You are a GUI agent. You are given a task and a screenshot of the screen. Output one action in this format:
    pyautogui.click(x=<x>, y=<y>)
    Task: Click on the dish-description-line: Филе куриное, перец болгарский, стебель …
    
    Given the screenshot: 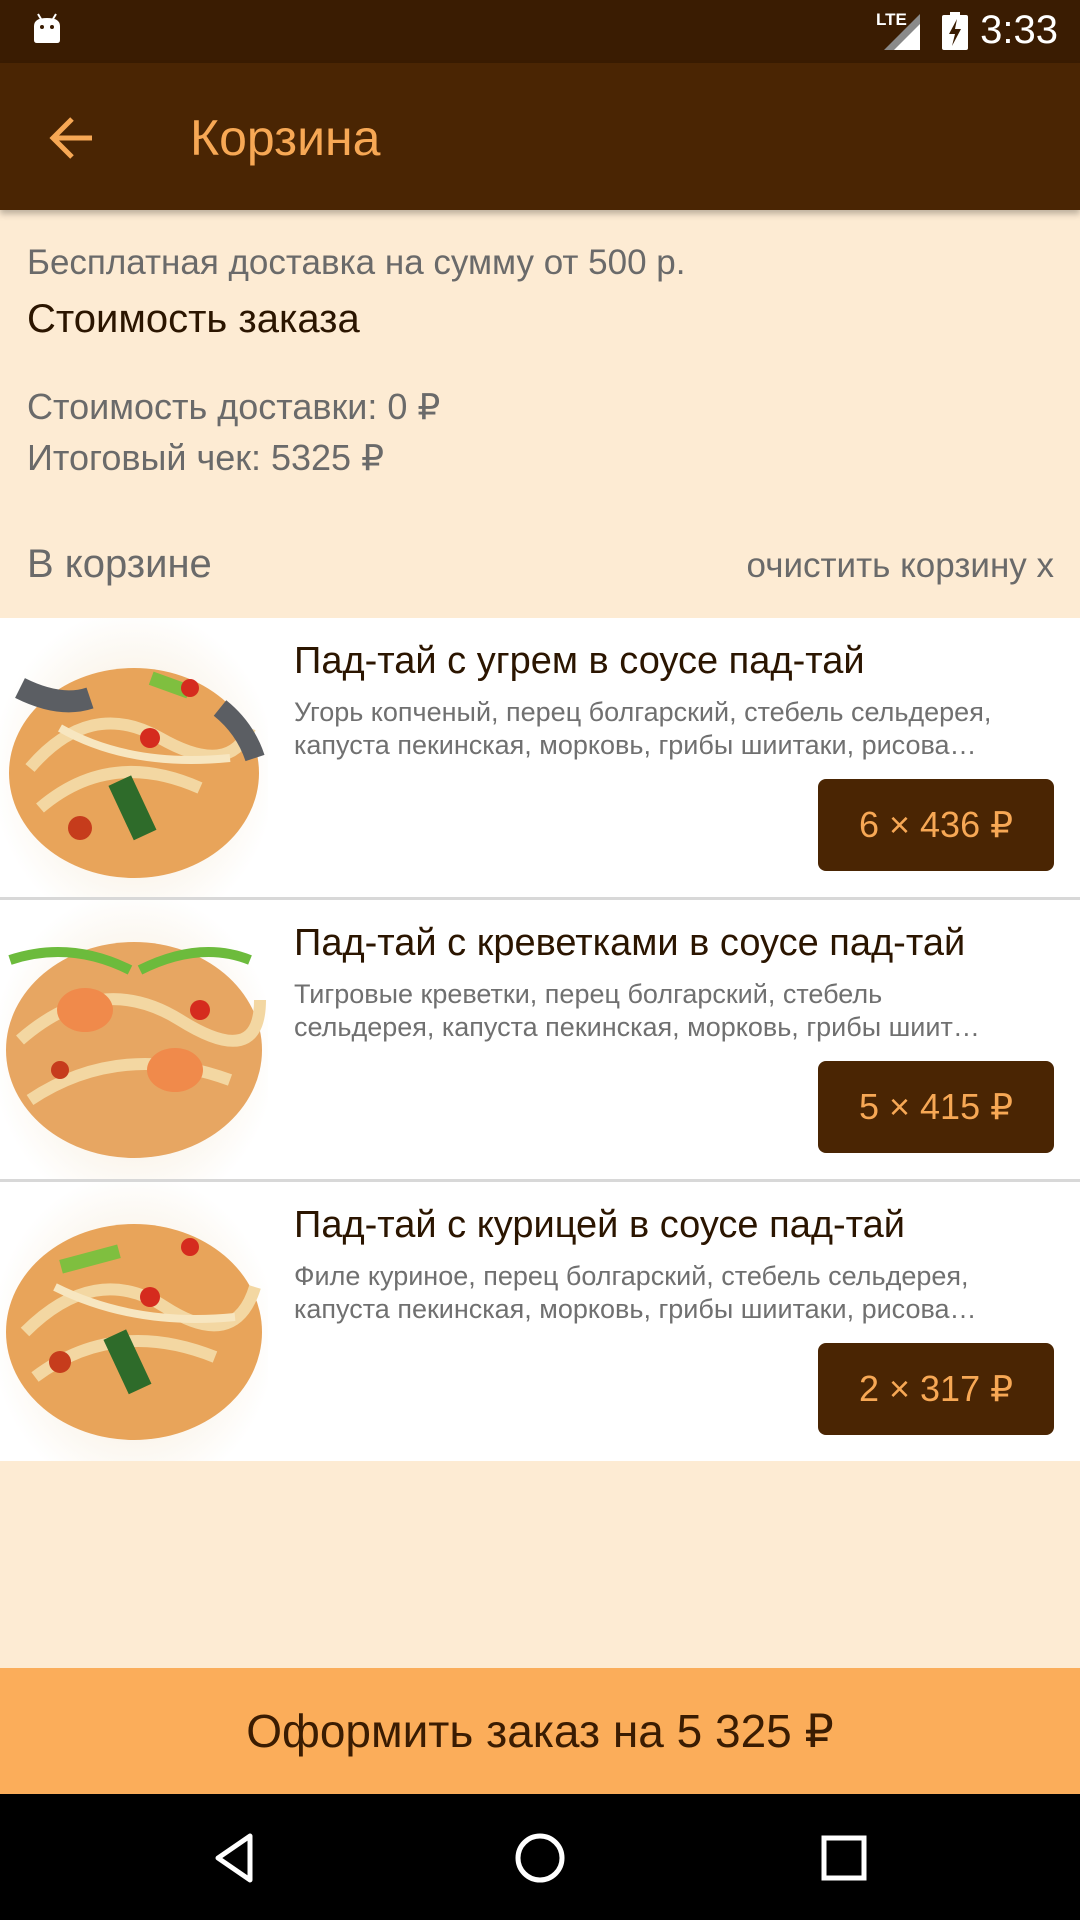 What is the action you would take?
    pyautogui.click(x=631, y=1276)
    